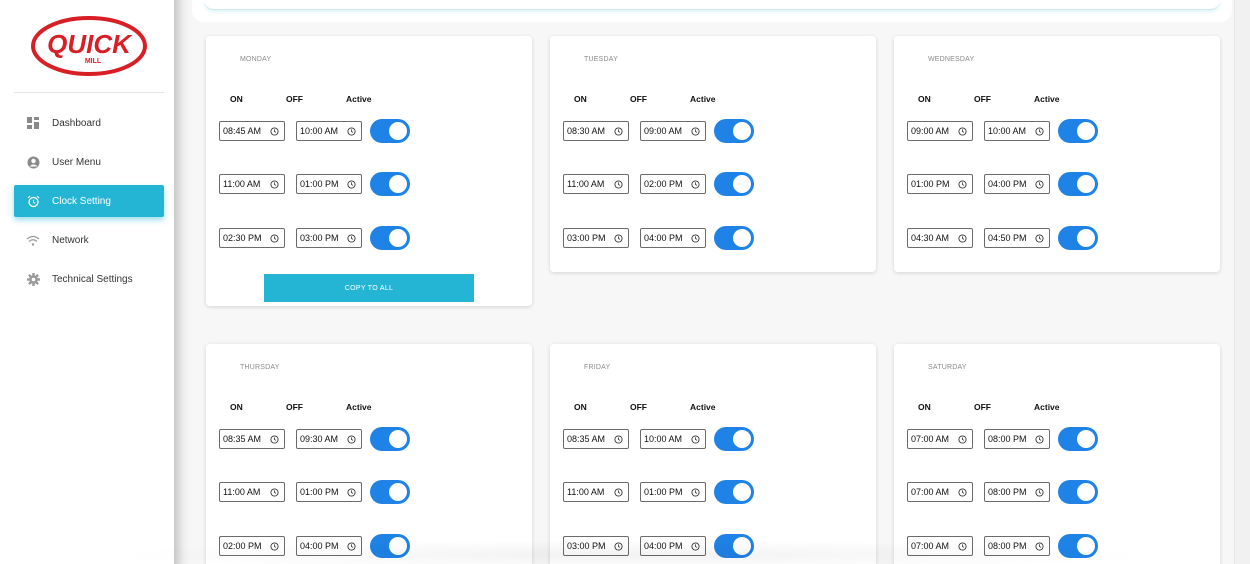 The width and height of the screenshot is (1250, 564). Describe the element at coordinates (89, 162) in the screenshot. I see `sidebar-item-user-menu: User Menu` at that location.